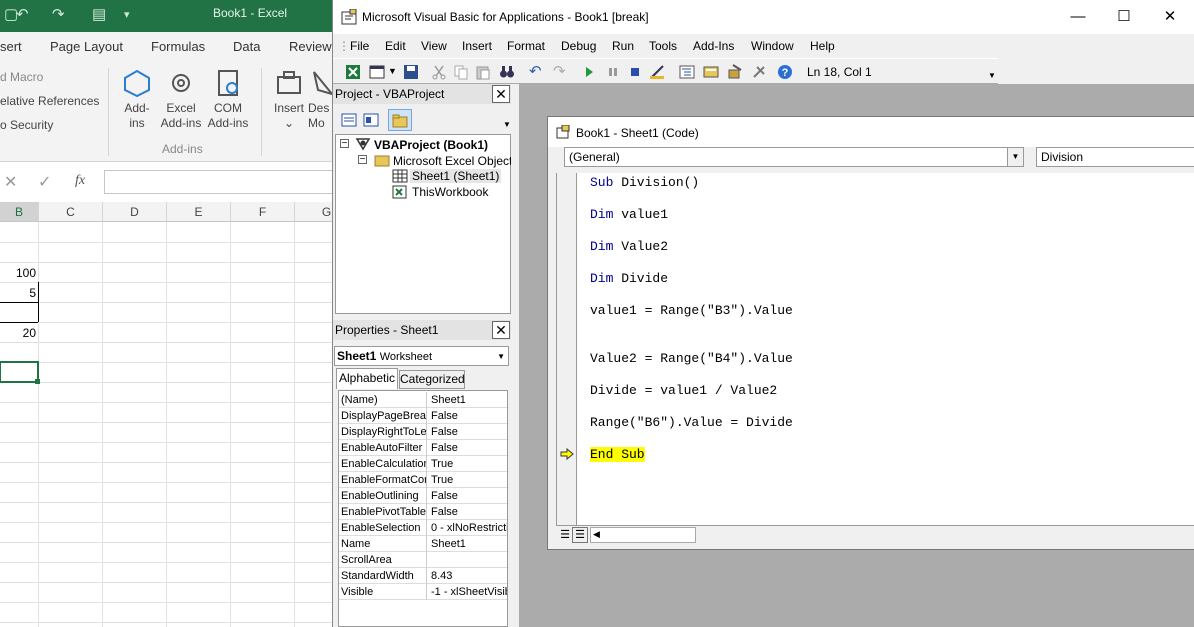 This screenshot has width=1194, height=627. I want to click on toolbar-options-icon: ▼, so click(992, 75).